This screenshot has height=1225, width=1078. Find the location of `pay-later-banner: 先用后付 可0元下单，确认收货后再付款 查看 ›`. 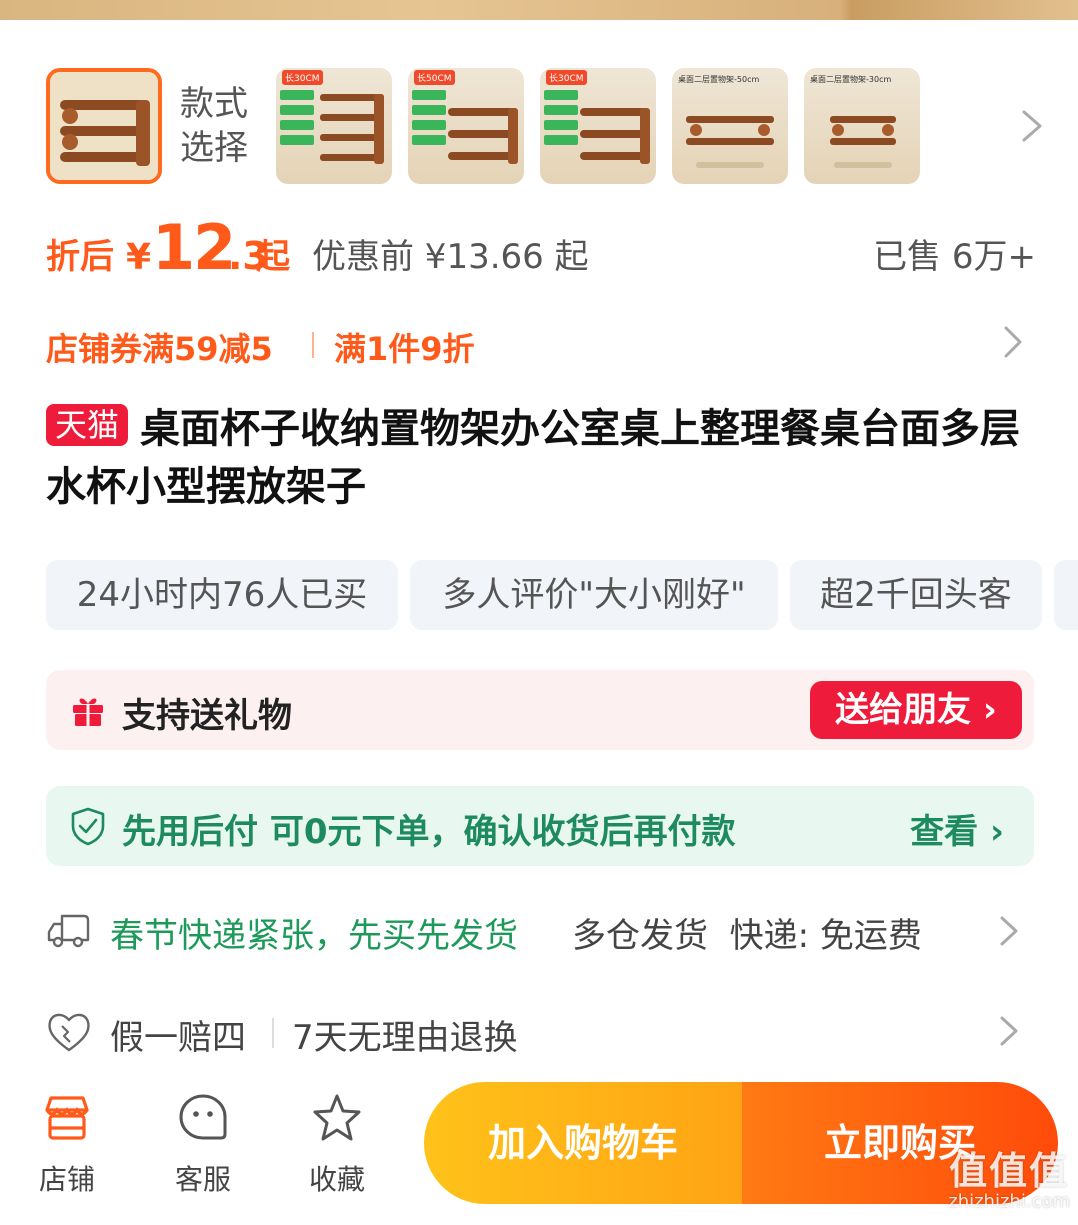

pay-later-banner: 先用后付 可0元下单，确认收货后再付款 查看 › is located at coordinates (540, 826).